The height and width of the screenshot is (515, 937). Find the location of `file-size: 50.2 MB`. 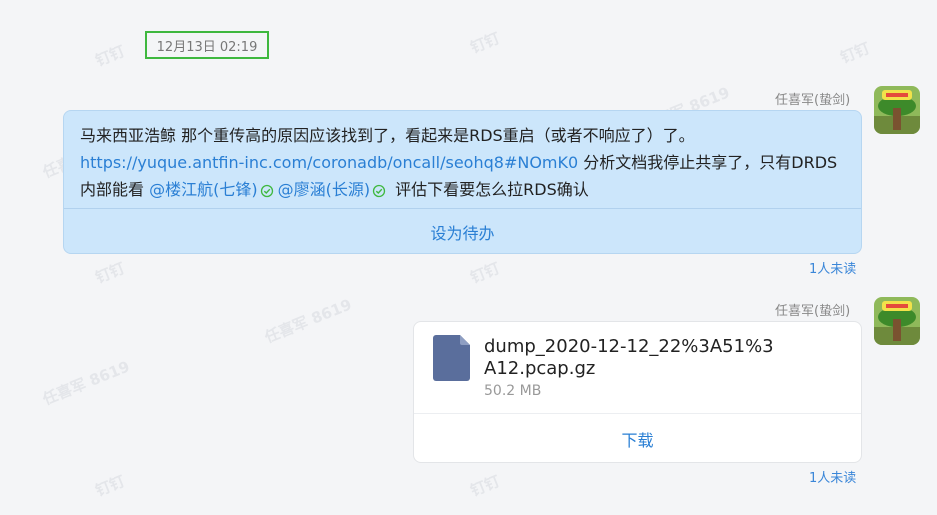

file-size: 50.2 MB is located at coordinates (513, 391).